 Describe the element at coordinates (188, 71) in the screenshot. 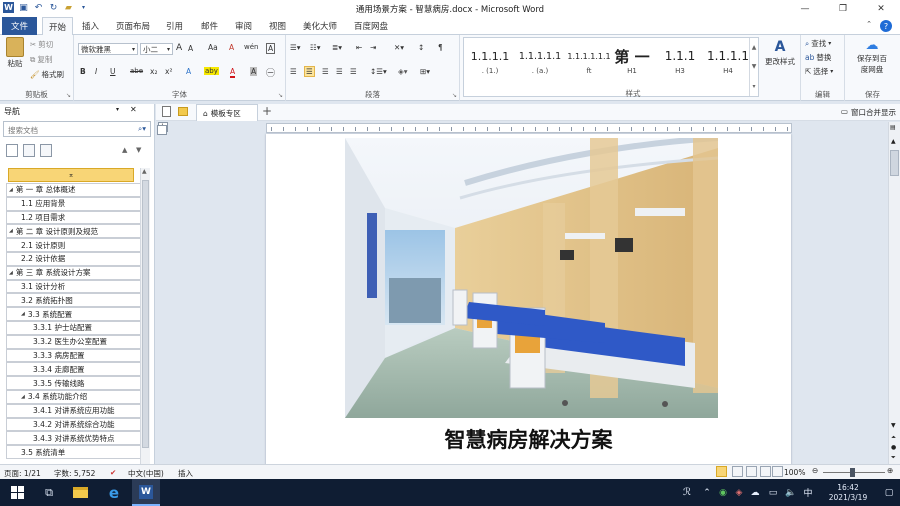

I see `text-effects-button: A` at that location.